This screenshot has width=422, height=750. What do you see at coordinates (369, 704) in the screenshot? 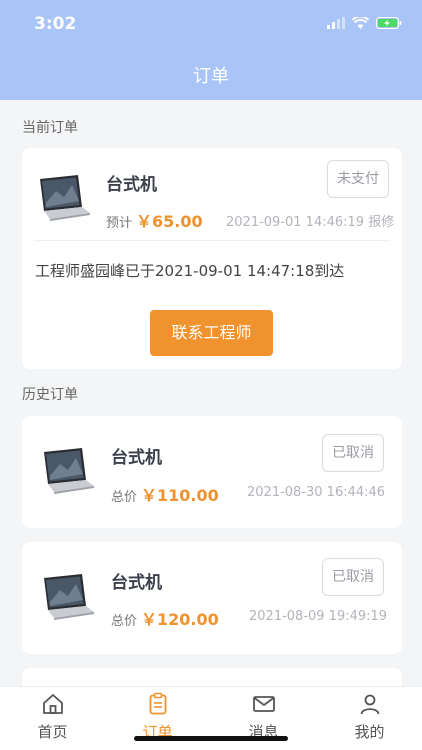
I see `profile-icon` at bounding box center [369, 704].